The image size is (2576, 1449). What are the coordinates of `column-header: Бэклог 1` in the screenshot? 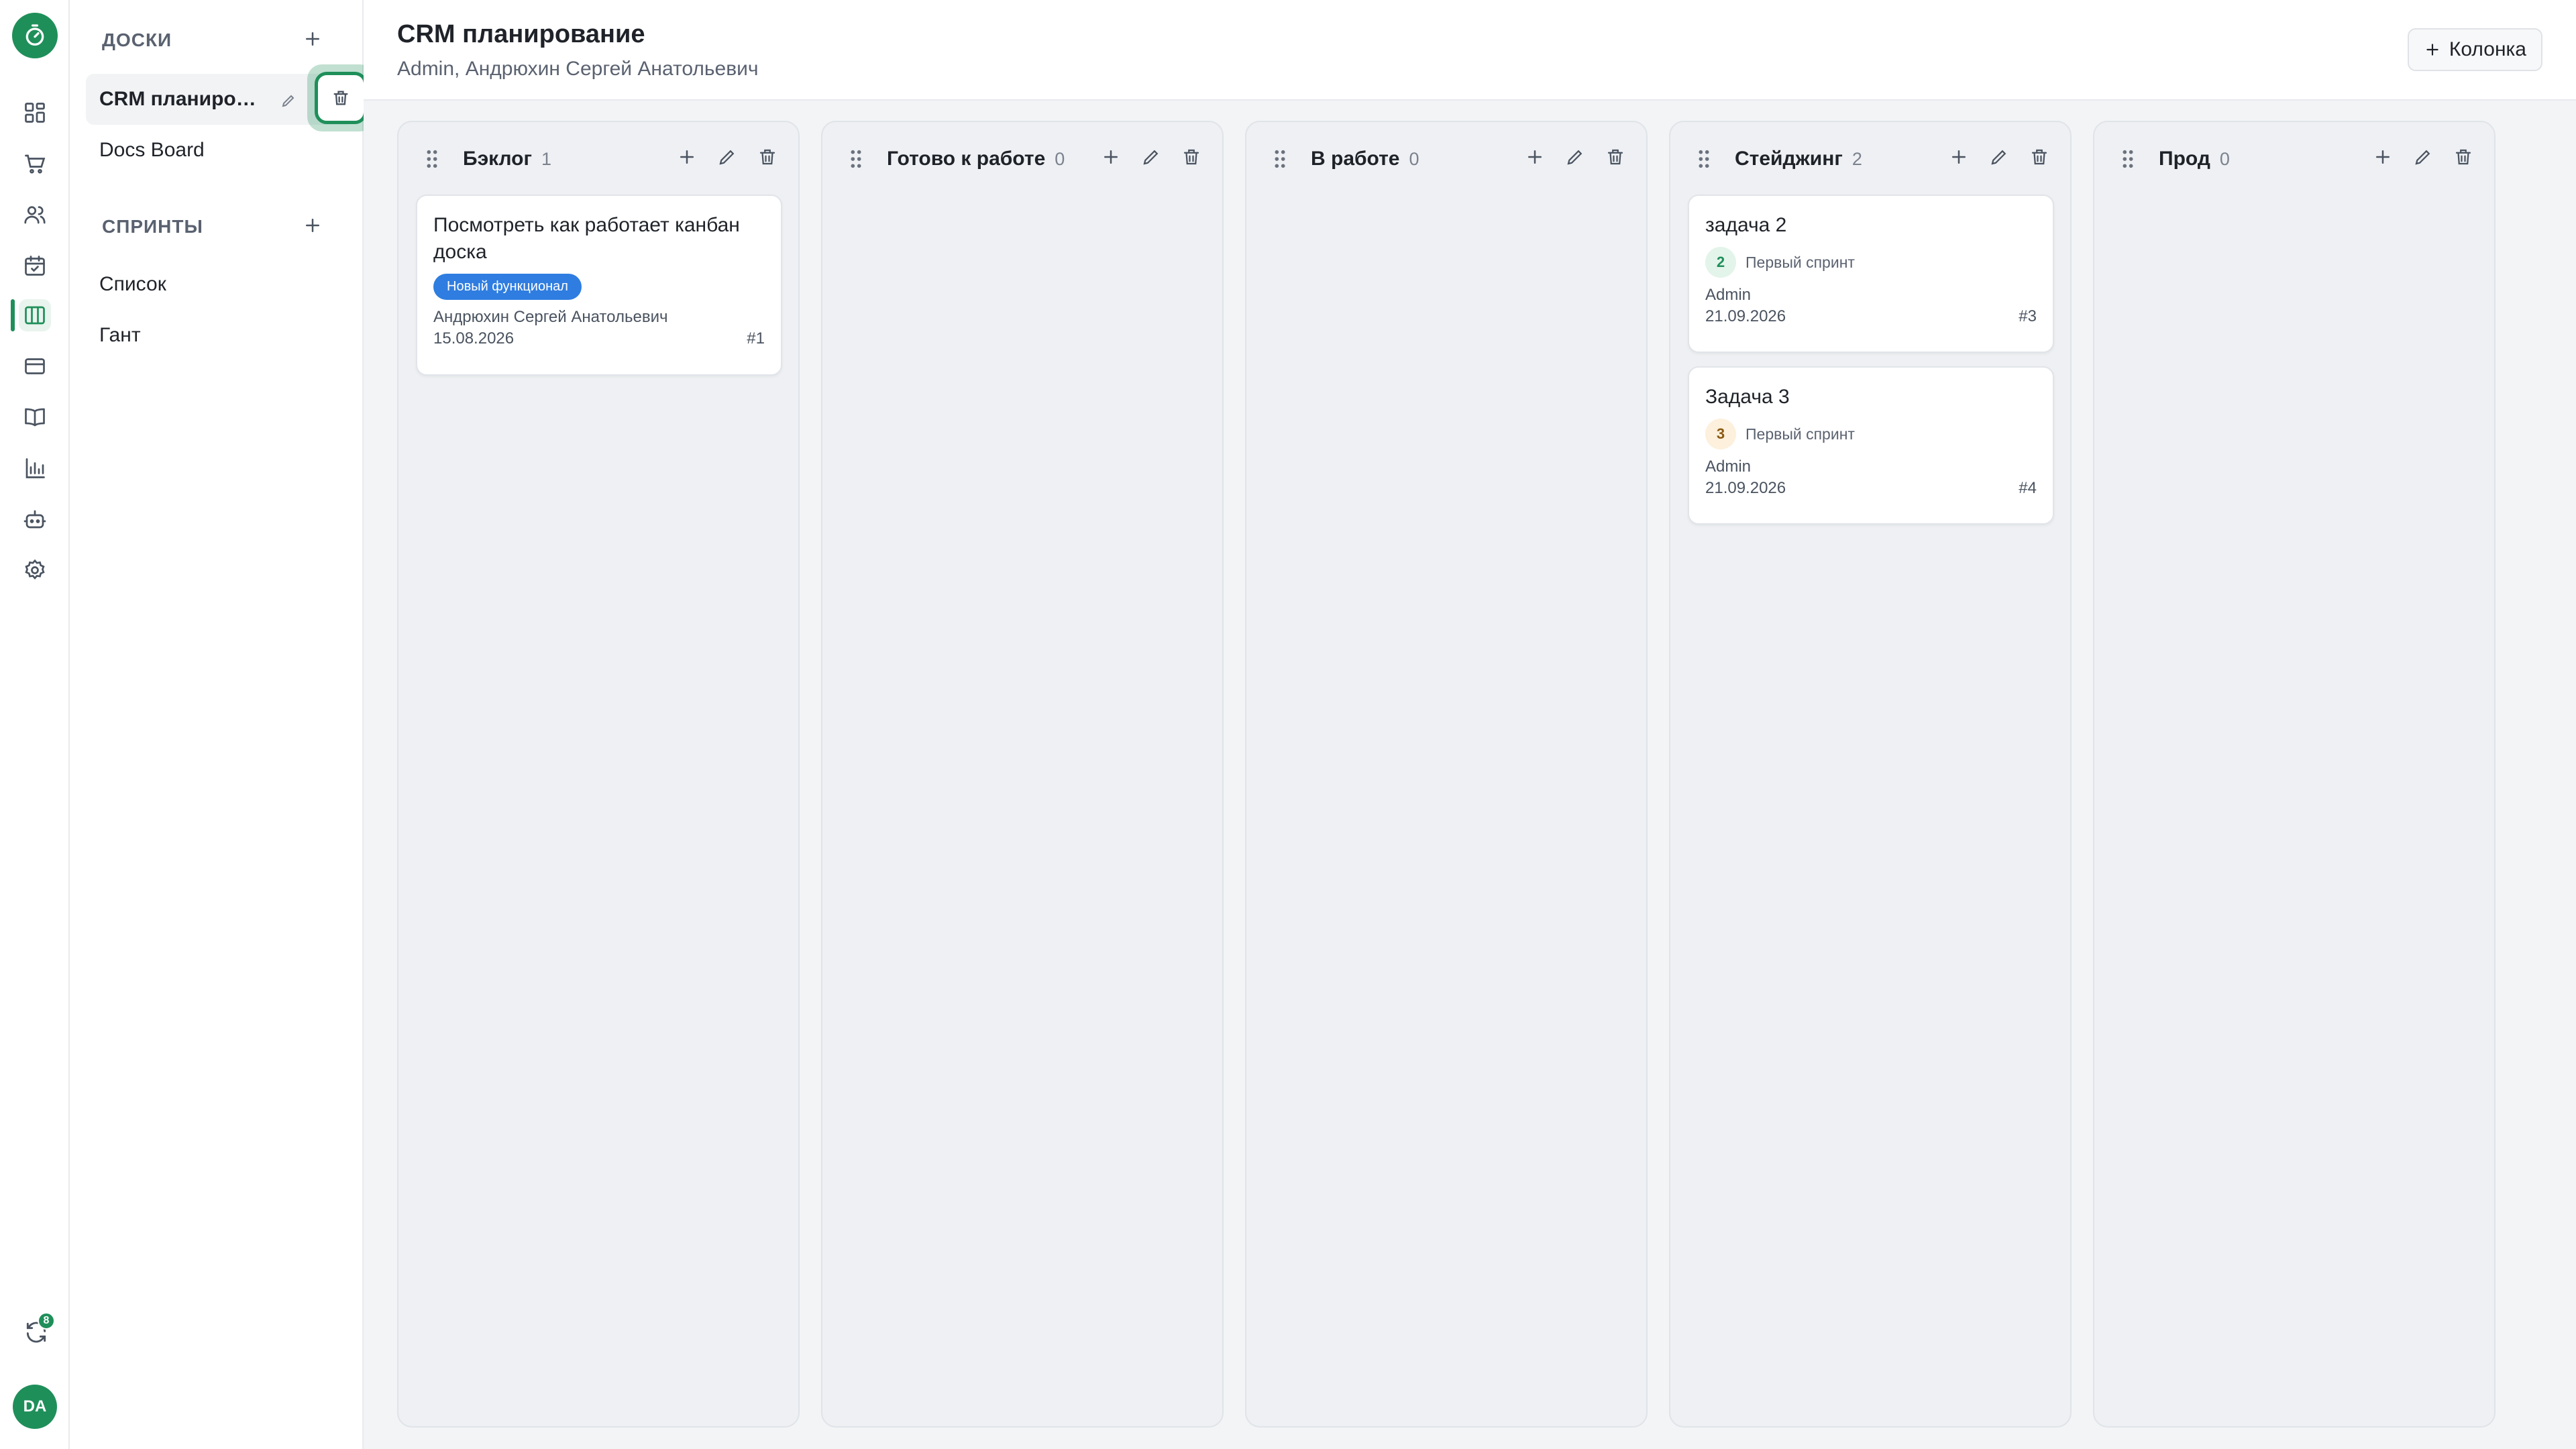 It's located at (598, 159).